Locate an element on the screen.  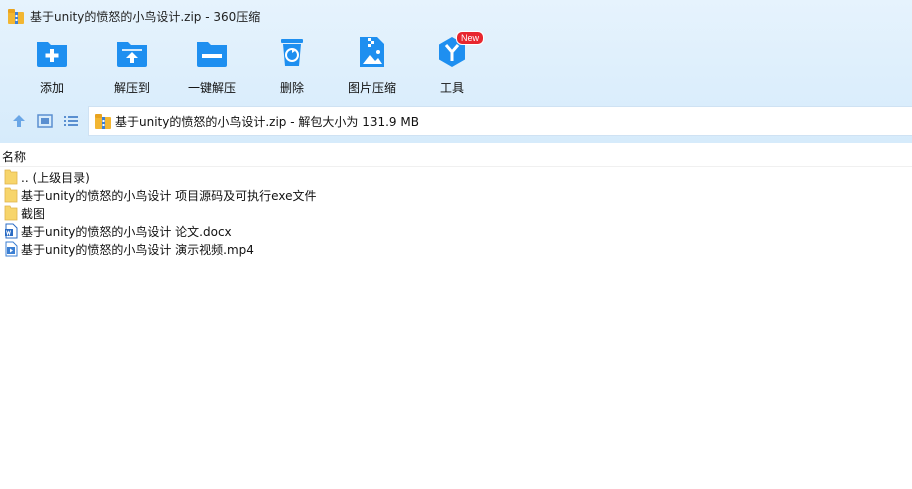
list-item-name: 基于unity的愤怒的小鸟设计 项目源码及可执行exe文件 is located at coordinates (169, 195).